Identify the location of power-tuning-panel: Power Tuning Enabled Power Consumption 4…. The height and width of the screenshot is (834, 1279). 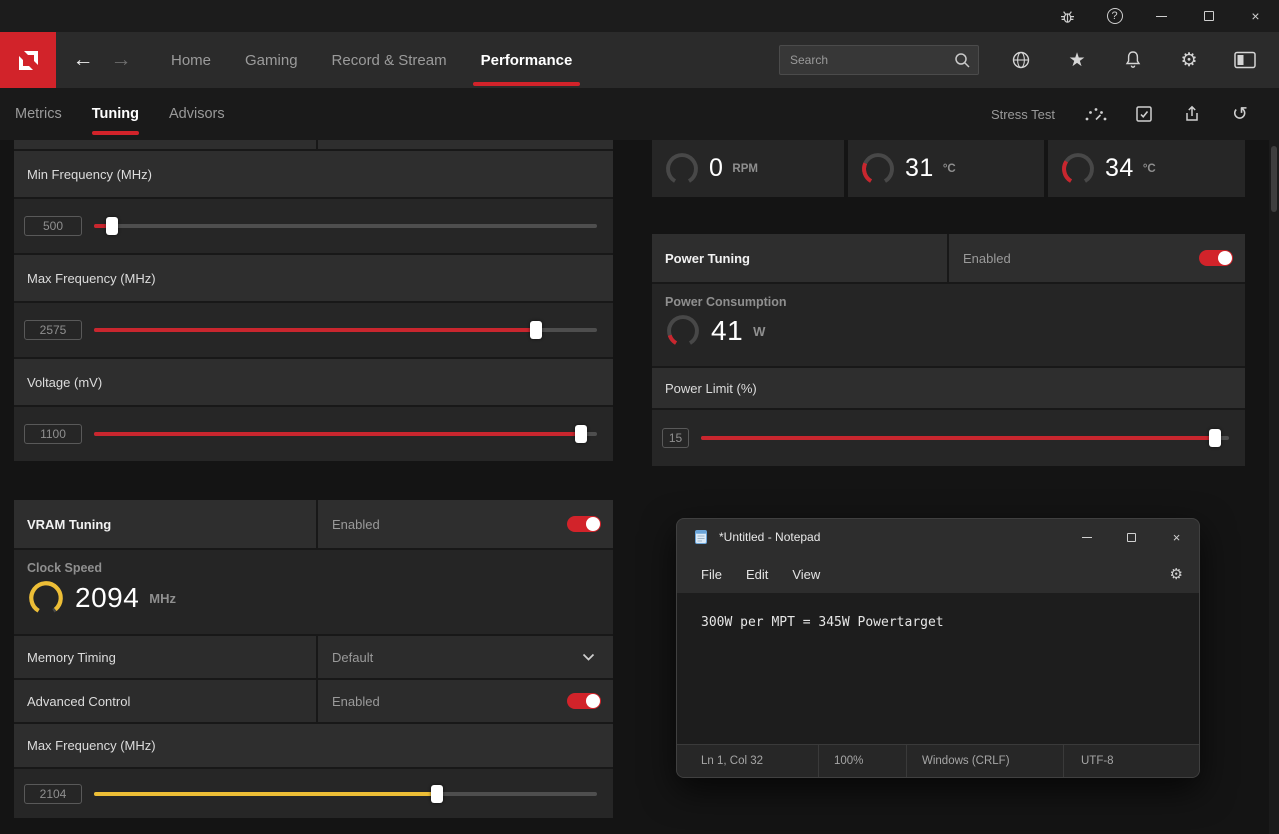
(948, 350).